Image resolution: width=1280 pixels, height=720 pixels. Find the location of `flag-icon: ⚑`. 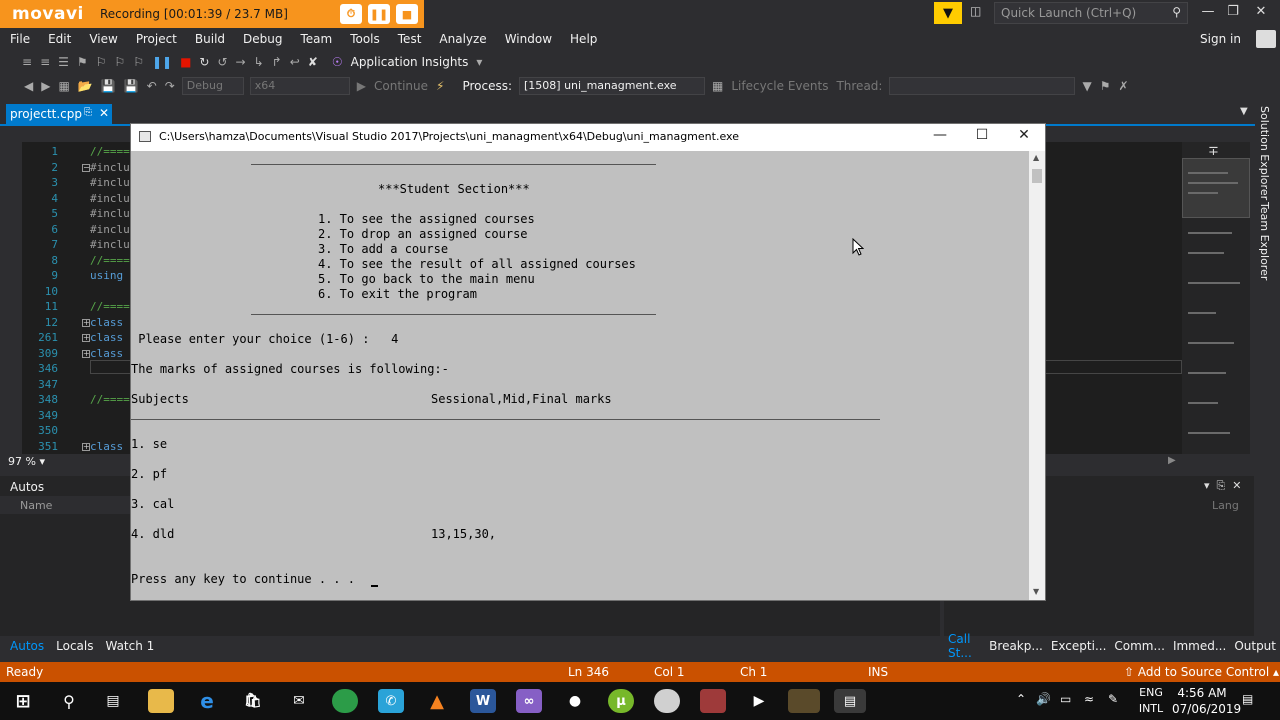

flag-icon: ⚑ is located at coordinates (1105, 86).